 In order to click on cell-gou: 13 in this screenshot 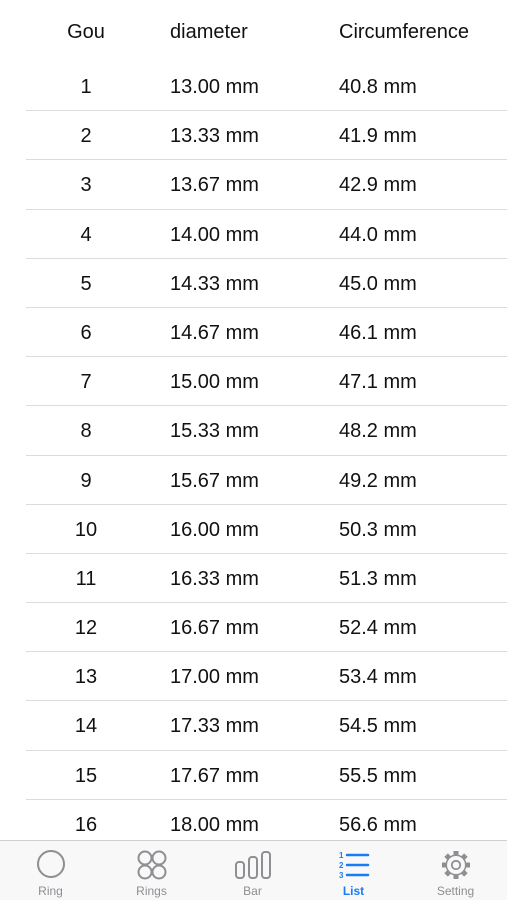, I will do `click(86, 677)`.